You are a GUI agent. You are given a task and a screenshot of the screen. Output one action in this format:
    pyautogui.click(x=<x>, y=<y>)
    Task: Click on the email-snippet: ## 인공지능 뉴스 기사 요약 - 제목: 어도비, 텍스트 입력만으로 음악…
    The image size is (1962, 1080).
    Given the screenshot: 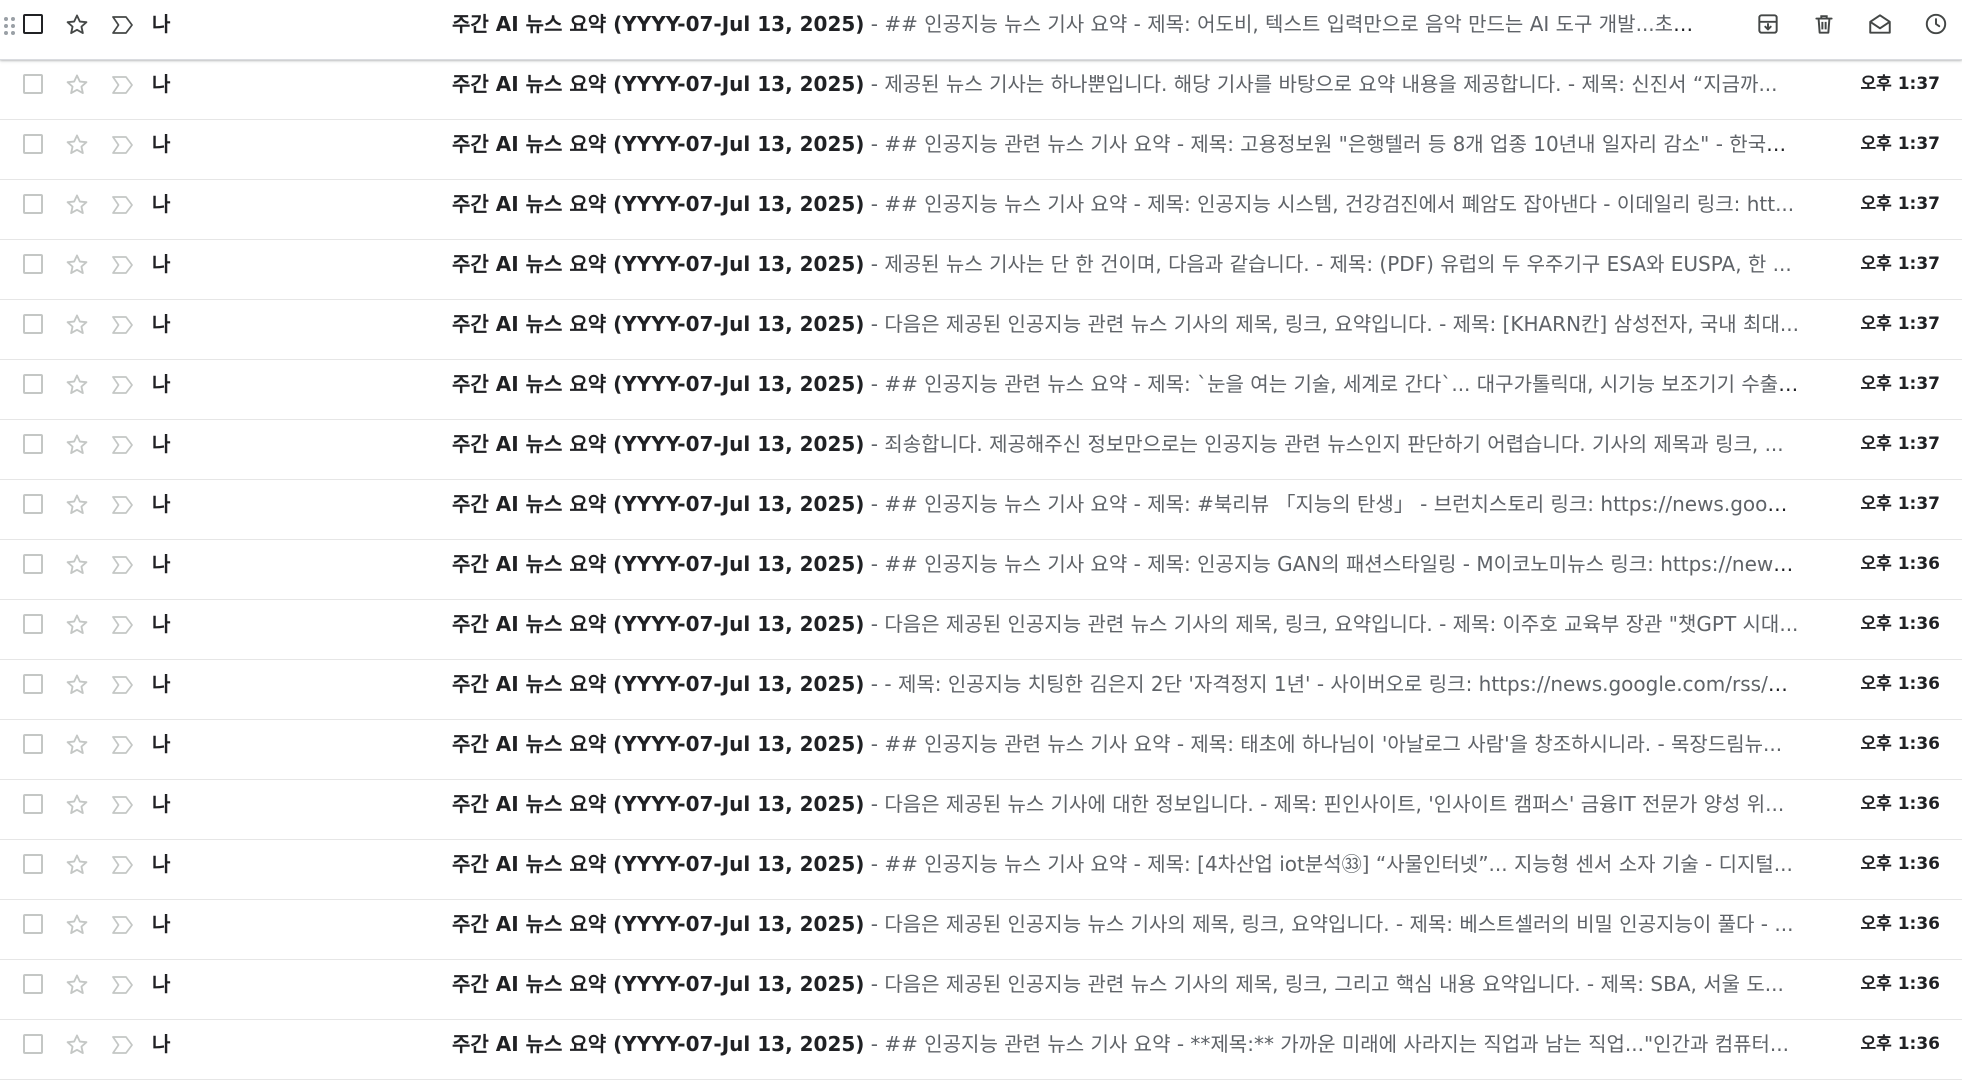 What is the action you would take?
    pyautogui.click(x=1290, y=24)
    